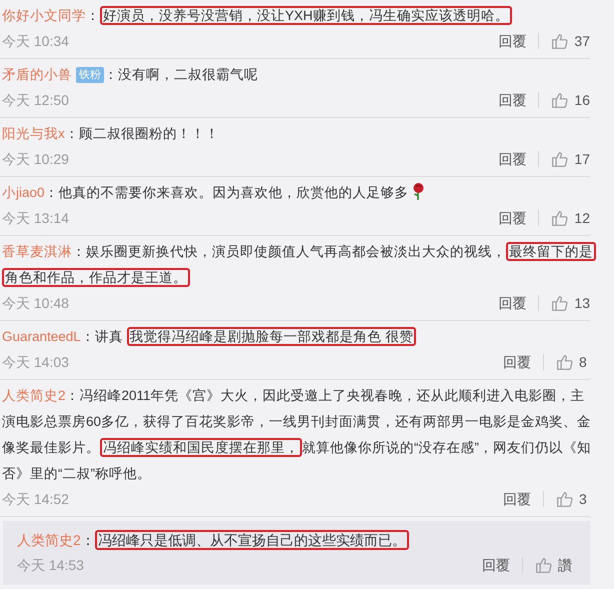  Describe the element at coordinates (570, 218) in the screenshot. I see `like-button: 12` at that location.